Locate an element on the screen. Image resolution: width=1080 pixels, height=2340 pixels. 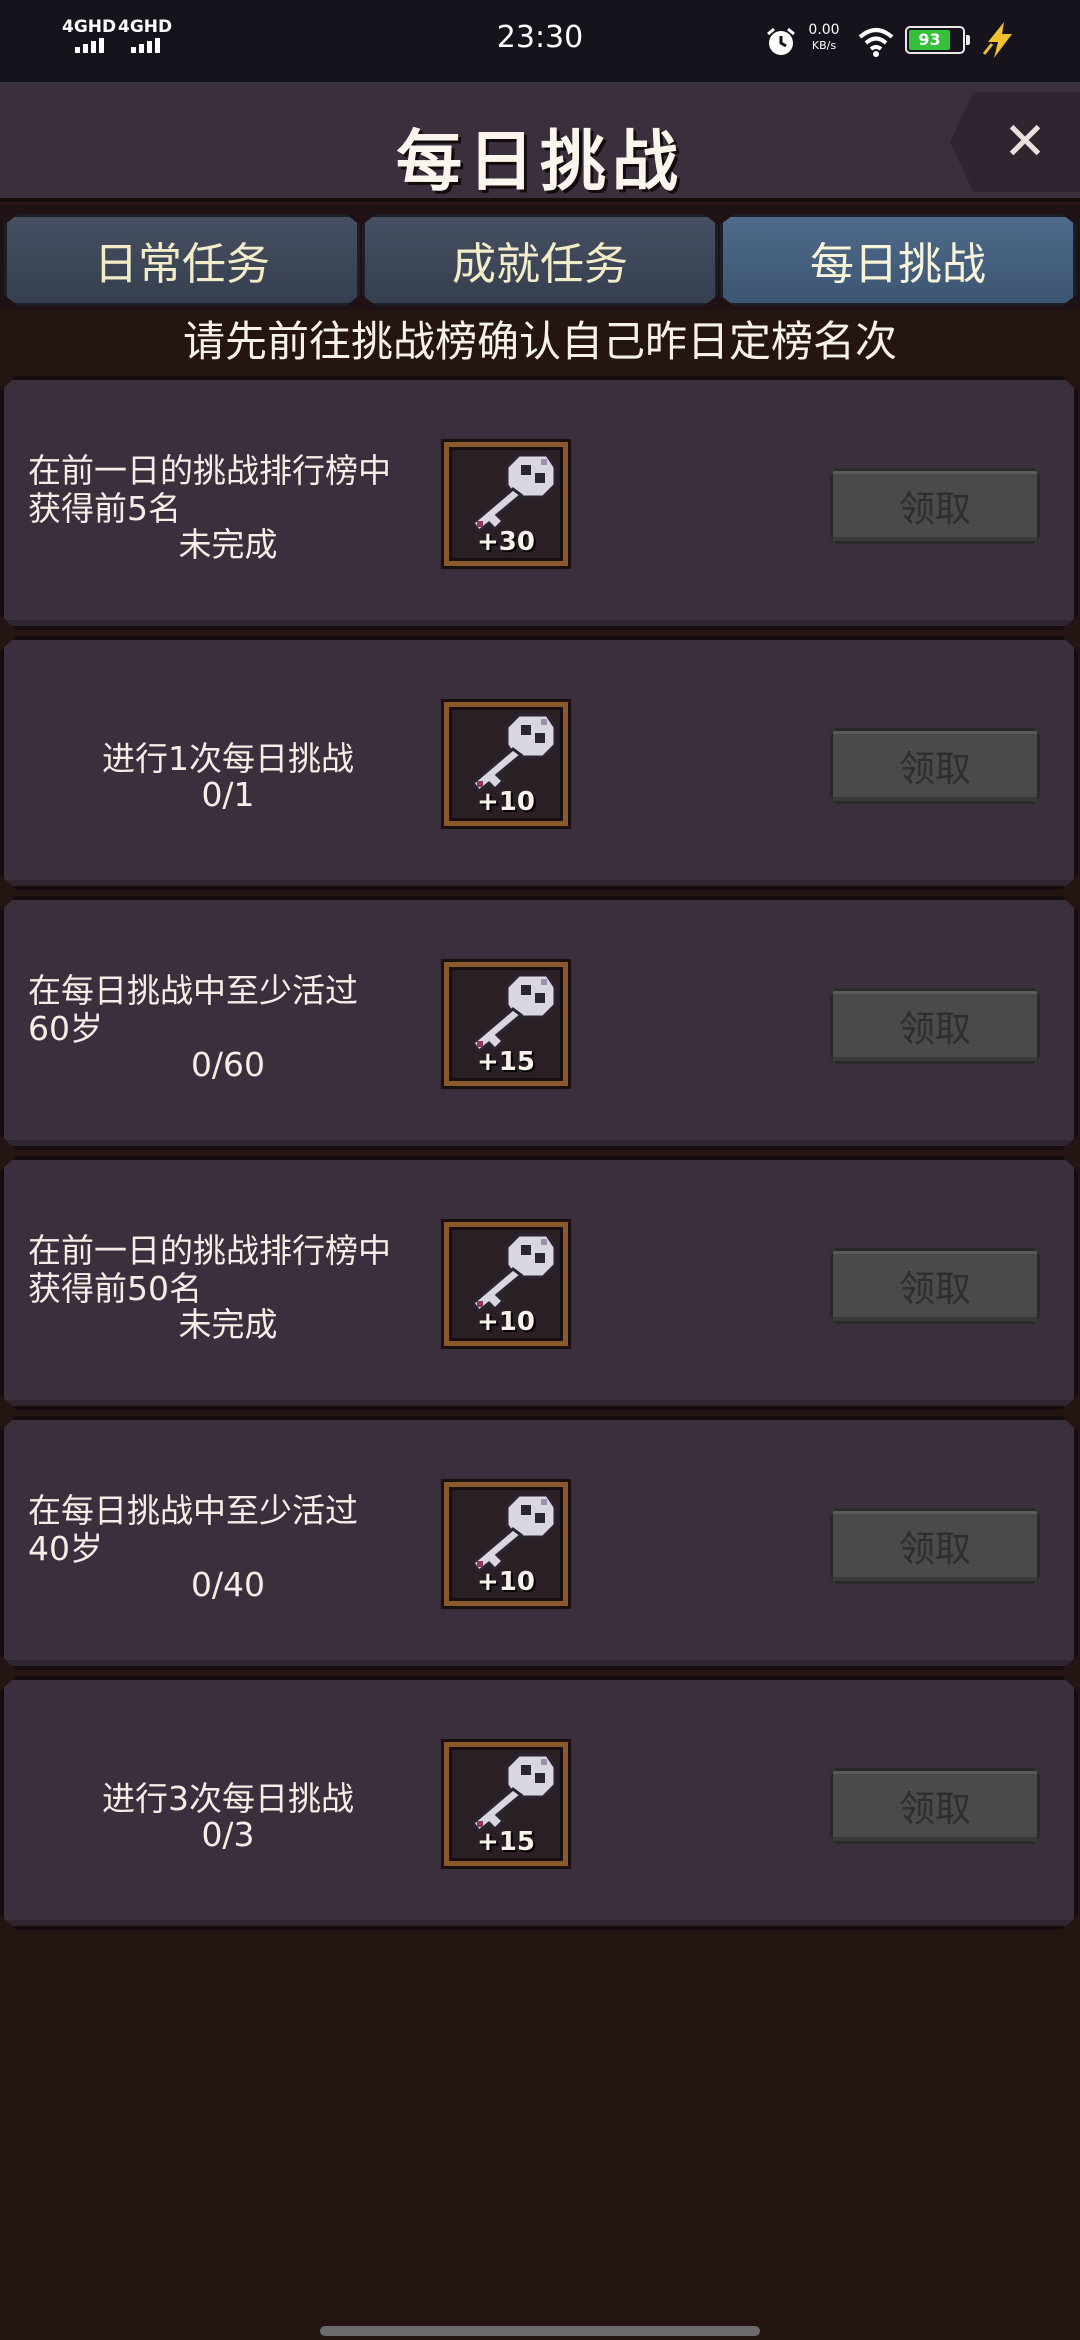
tab-achievement-tasks: 成就任务 is located at coordinates (540, 260).